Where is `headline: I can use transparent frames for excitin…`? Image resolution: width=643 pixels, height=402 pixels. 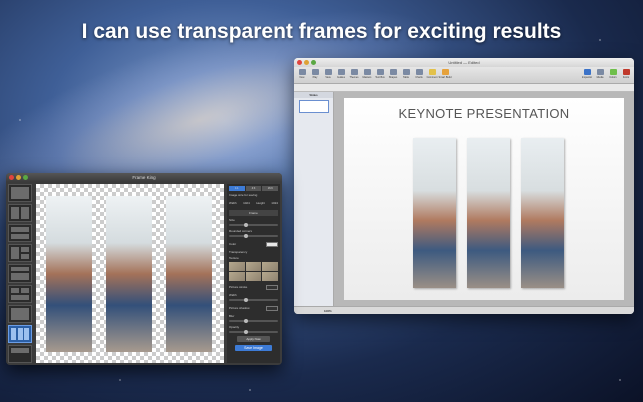
headline: I can use transparent frames for excitin… is located at coordinates (321, 31).